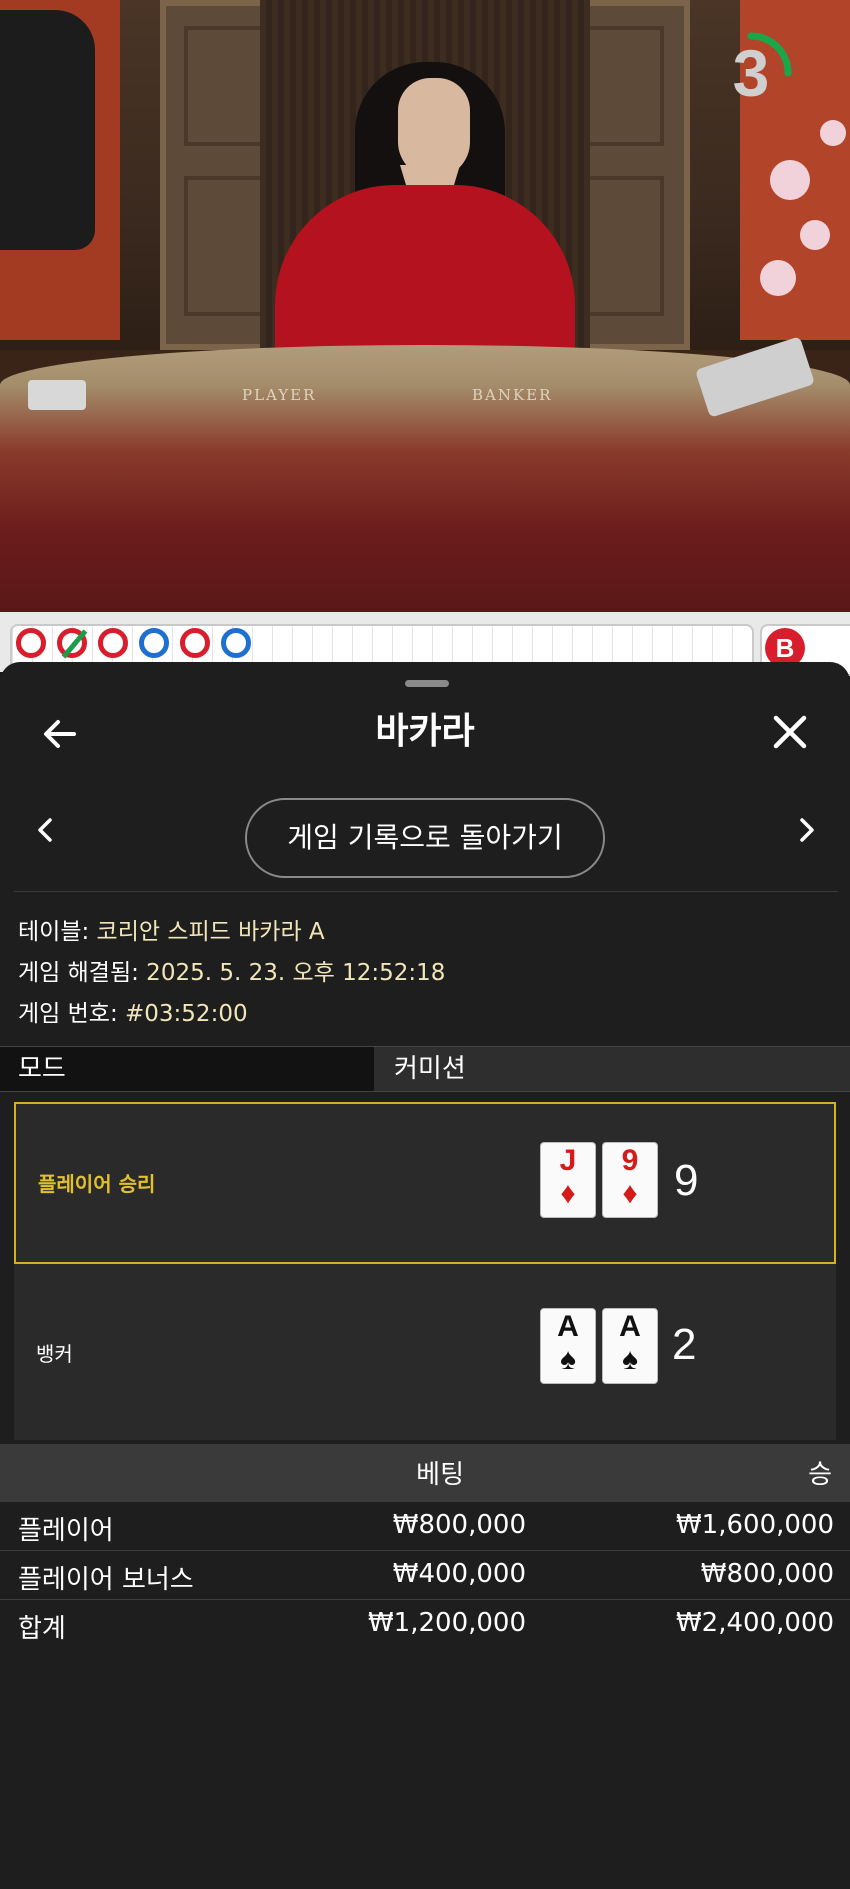  I want to click on table-info-label: 테이블:, so click(54, 932).